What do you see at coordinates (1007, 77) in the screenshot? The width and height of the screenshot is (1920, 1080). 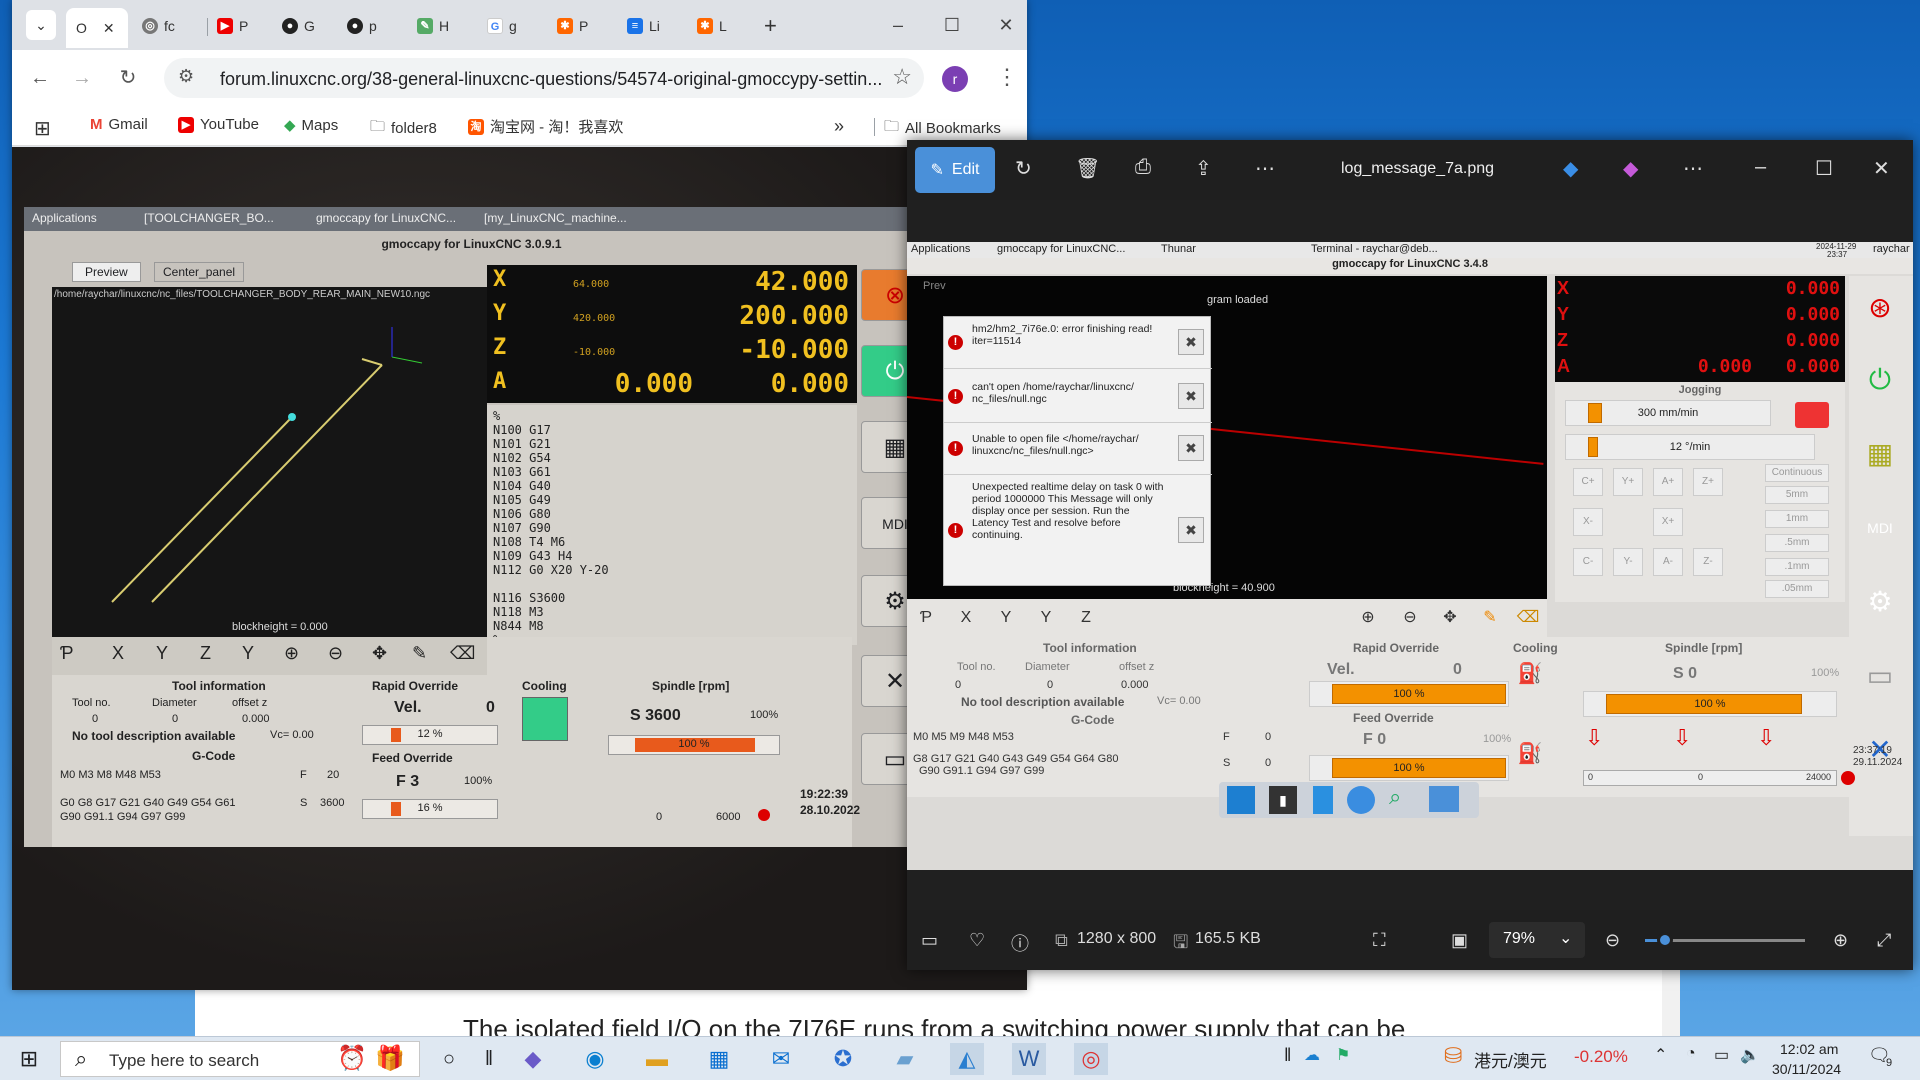 I see `menu-kebab-icon: ⋮` at bounding box center [1007, 77].